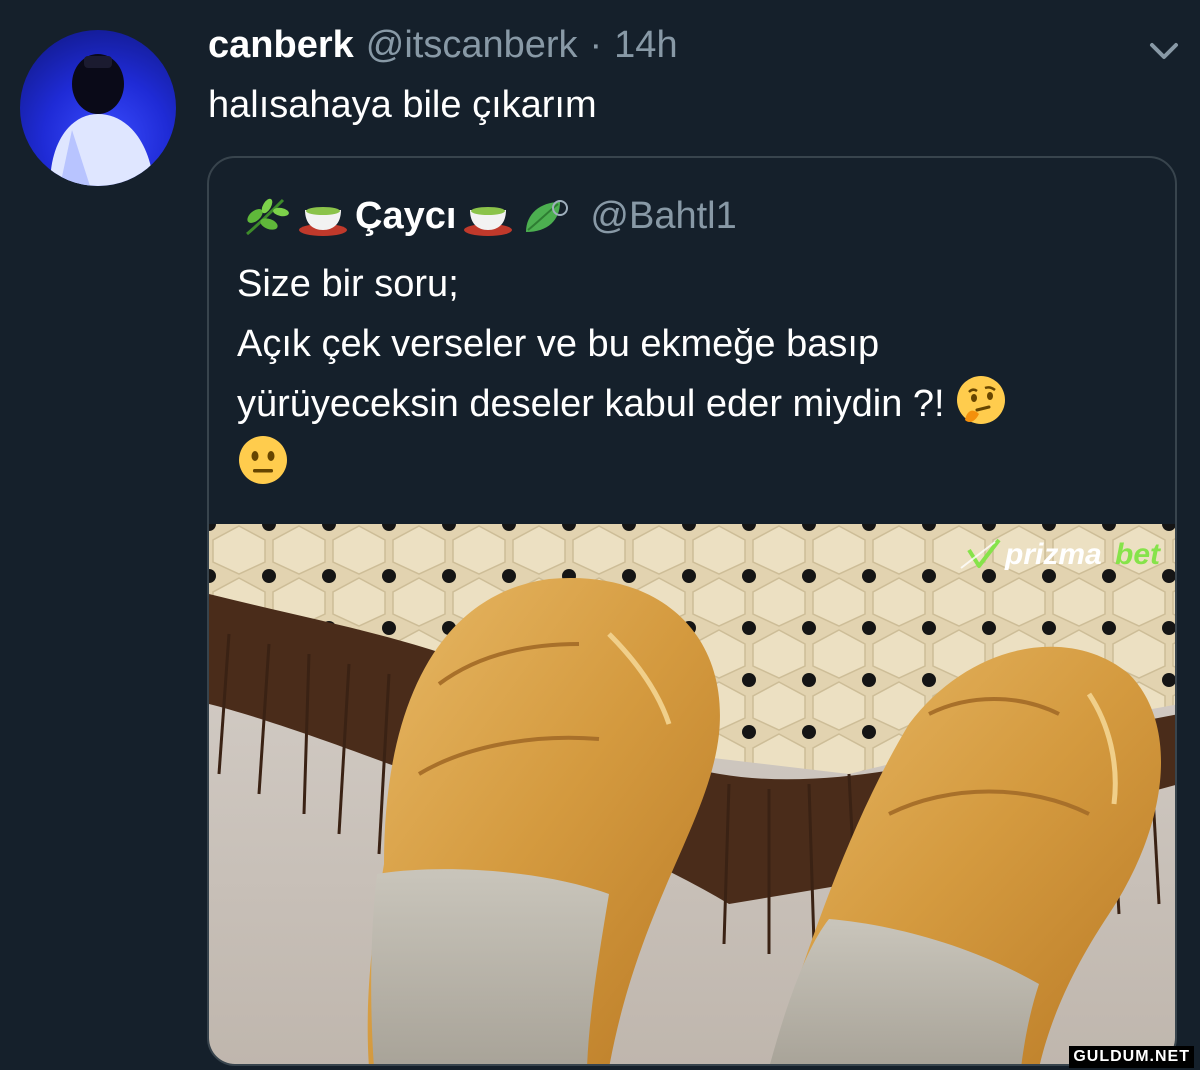  Describe the element at coordinates (402, 105) in the screenshot. I see `tweet-text: halısahaya bile çıkarım` at that location.